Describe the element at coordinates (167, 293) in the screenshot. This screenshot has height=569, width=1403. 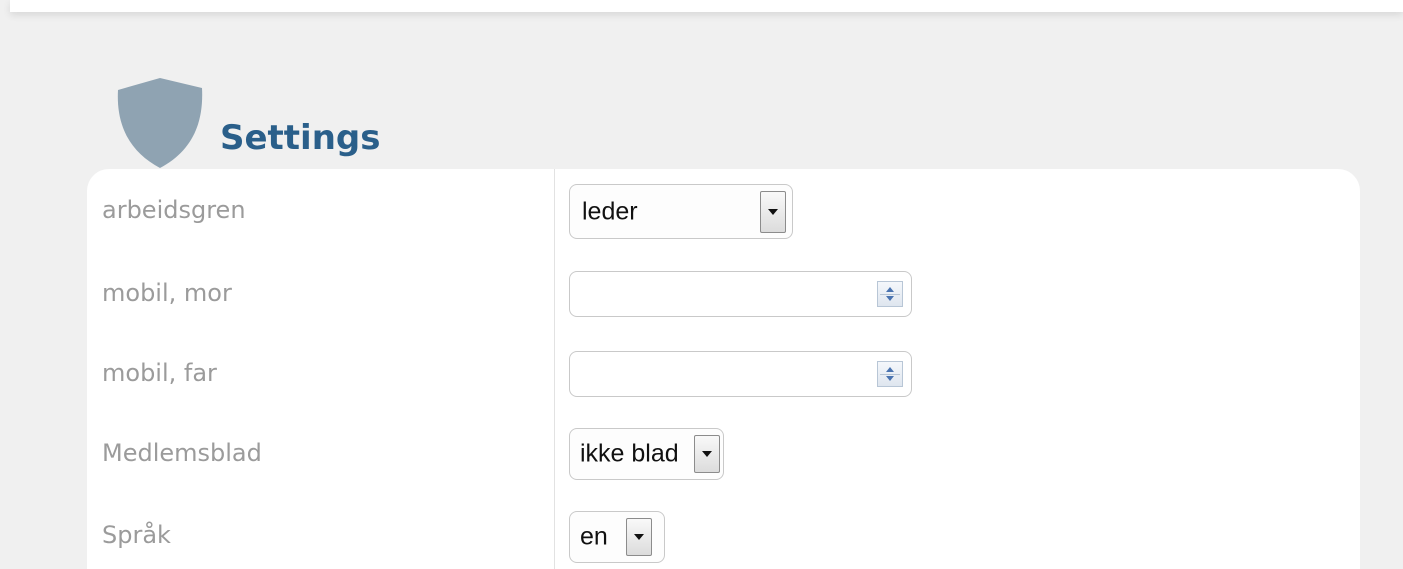
I see `mobil-mor-label: mobil, mor` at that location.